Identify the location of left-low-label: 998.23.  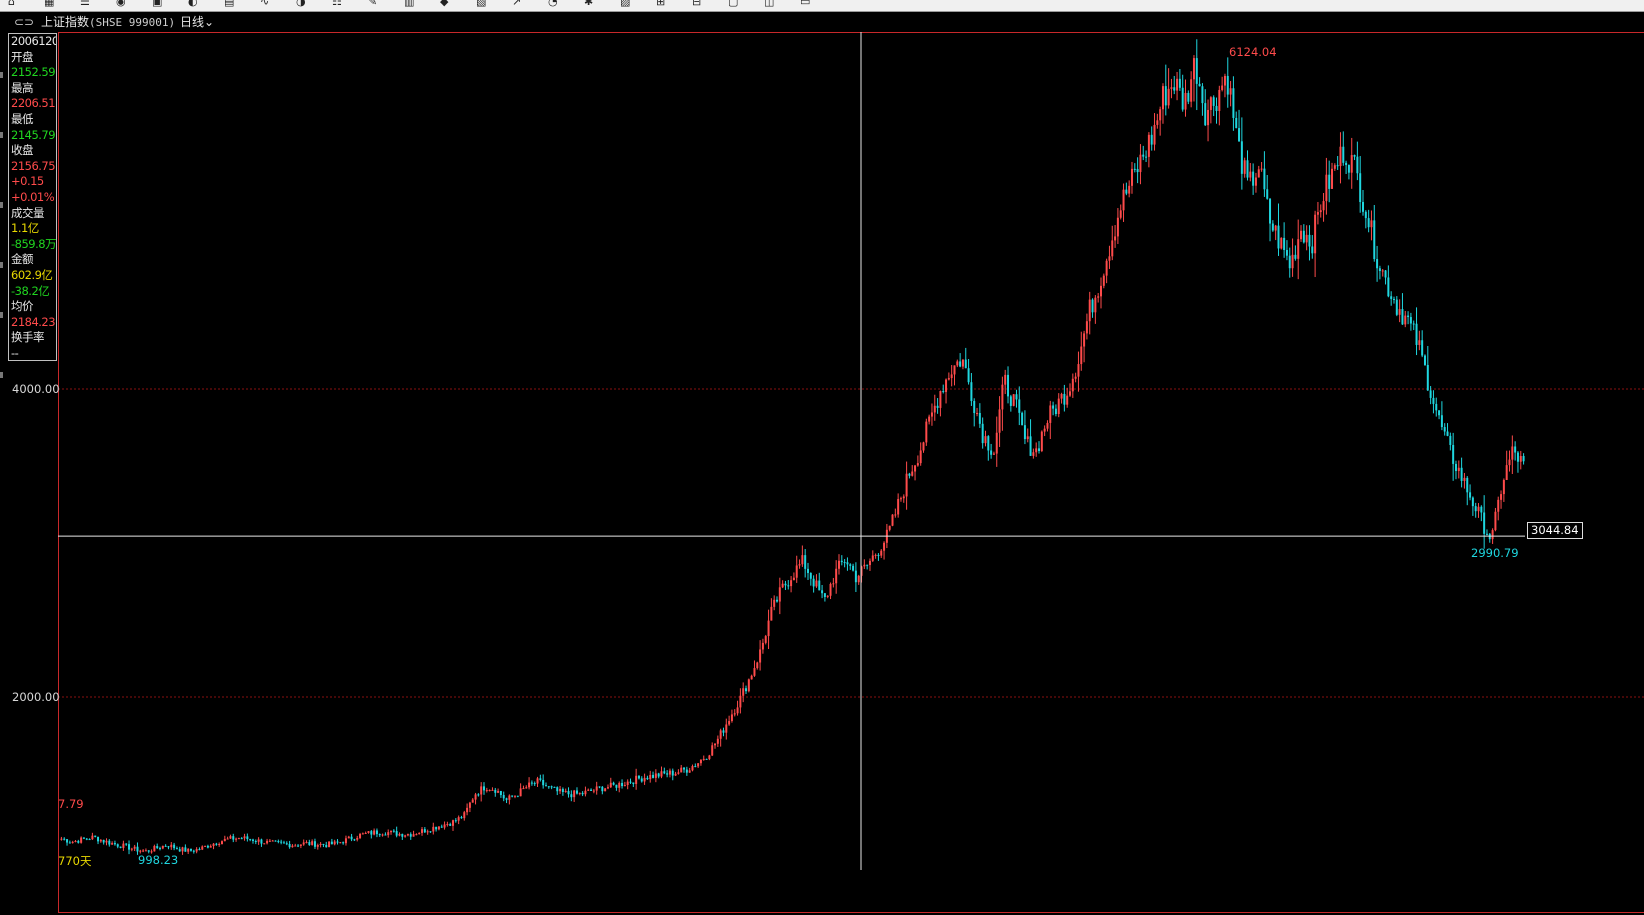
(158, 860).